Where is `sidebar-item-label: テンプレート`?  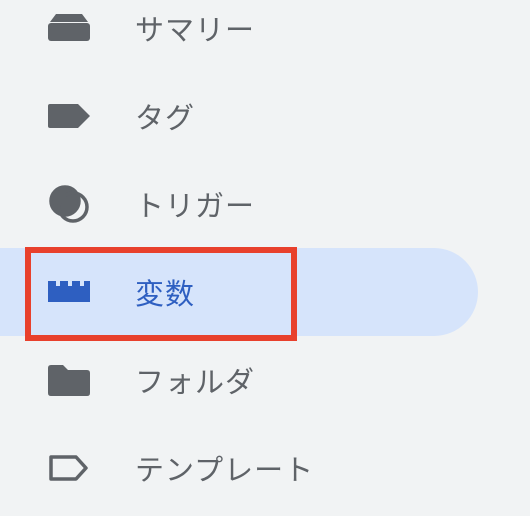 sidebar-item-label: テンプレート is located at coordinates (225, 470).